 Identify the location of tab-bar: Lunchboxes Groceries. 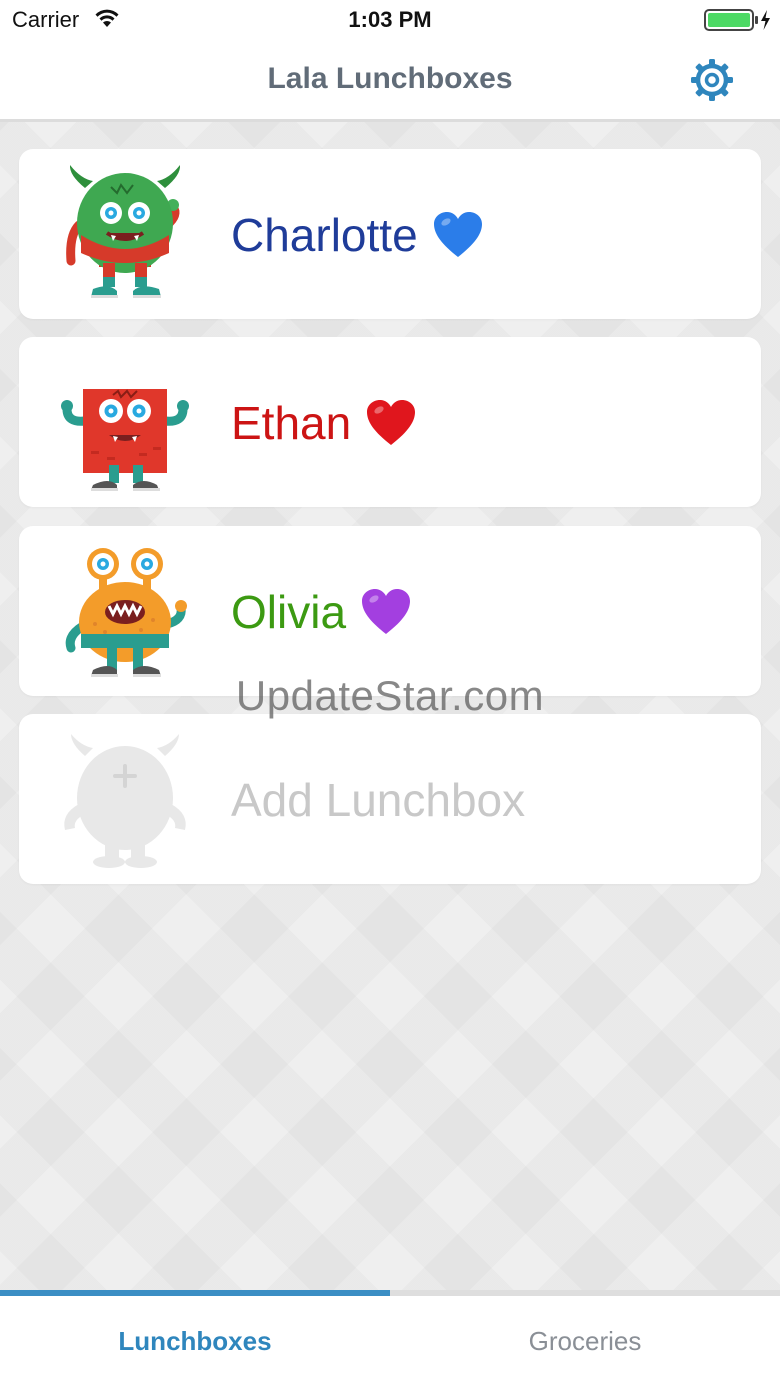
(390, 1338).